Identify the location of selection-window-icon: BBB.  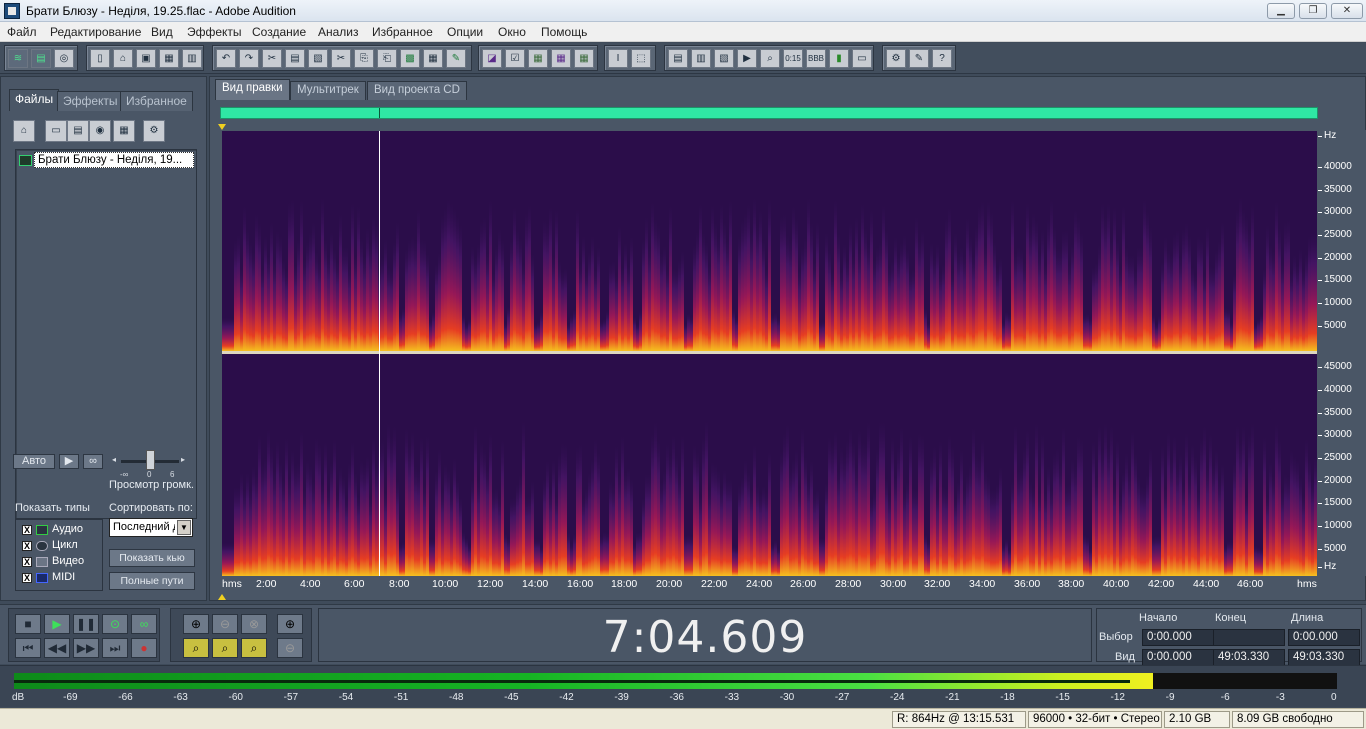
(816, 58).